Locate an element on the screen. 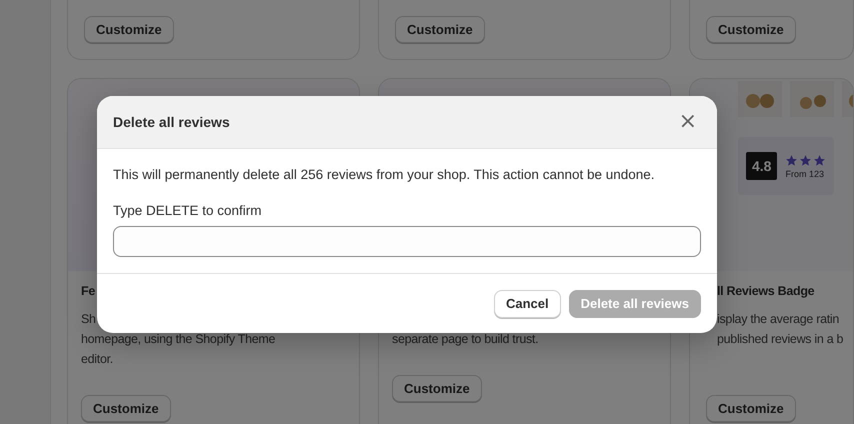 Image resolution: width=854 pixels, height=424 pixels. rating-caption: From 123 is located at coordinates (805, 173).